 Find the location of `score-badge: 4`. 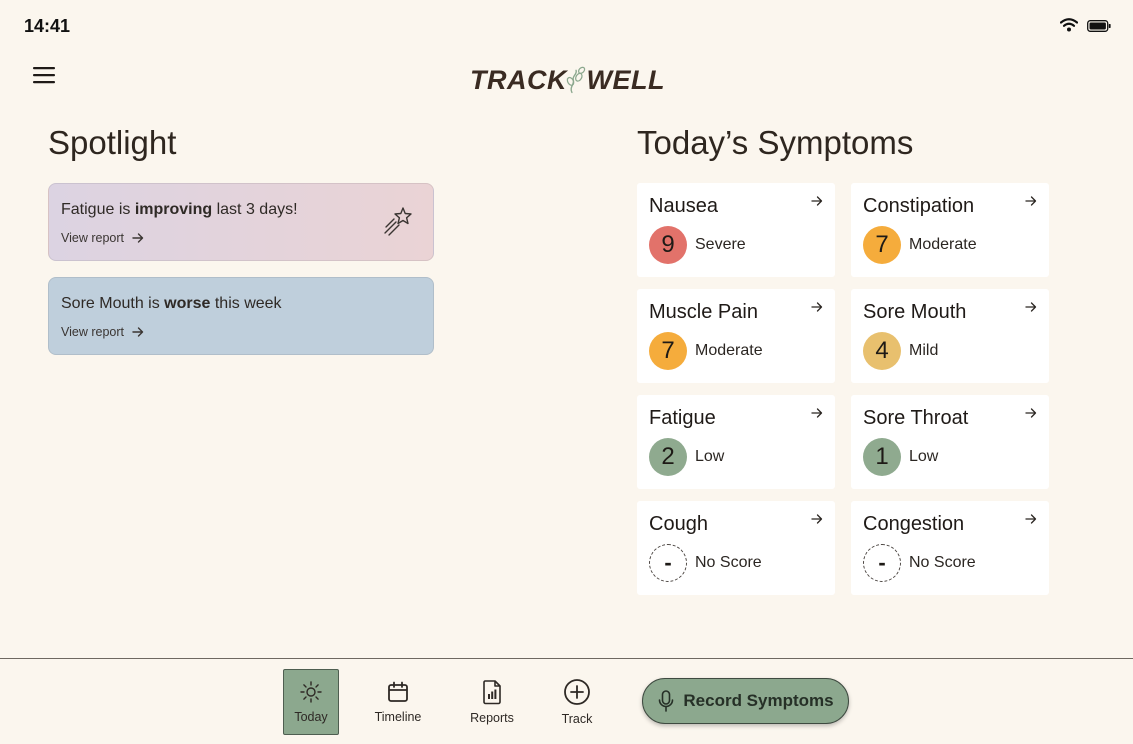

score-badge: 4 is located at coordinates (882, 351).